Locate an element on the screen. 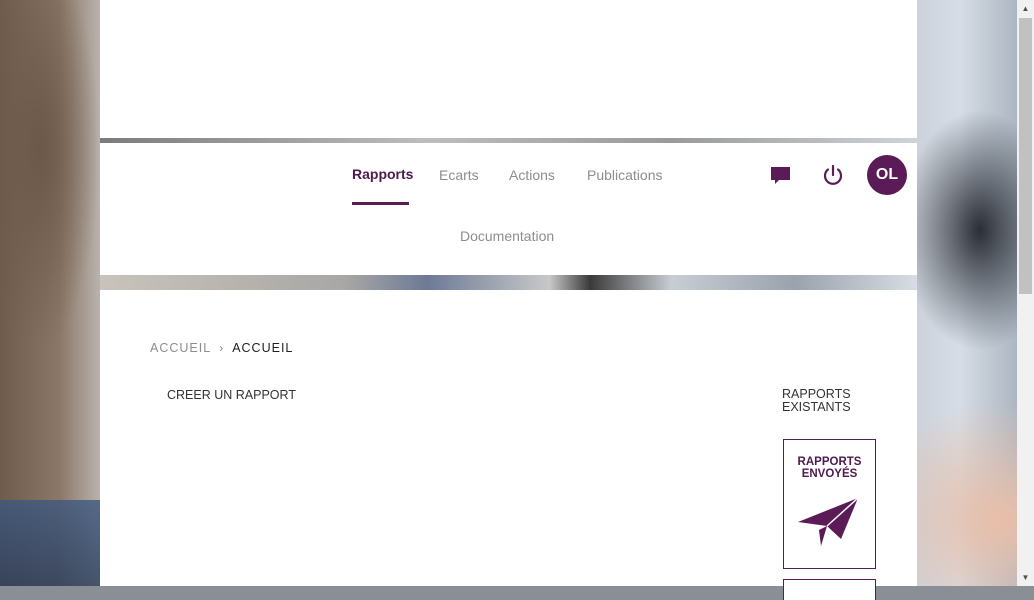  nav-tab-rapports: Rapports is located at coordinates (382, 174).